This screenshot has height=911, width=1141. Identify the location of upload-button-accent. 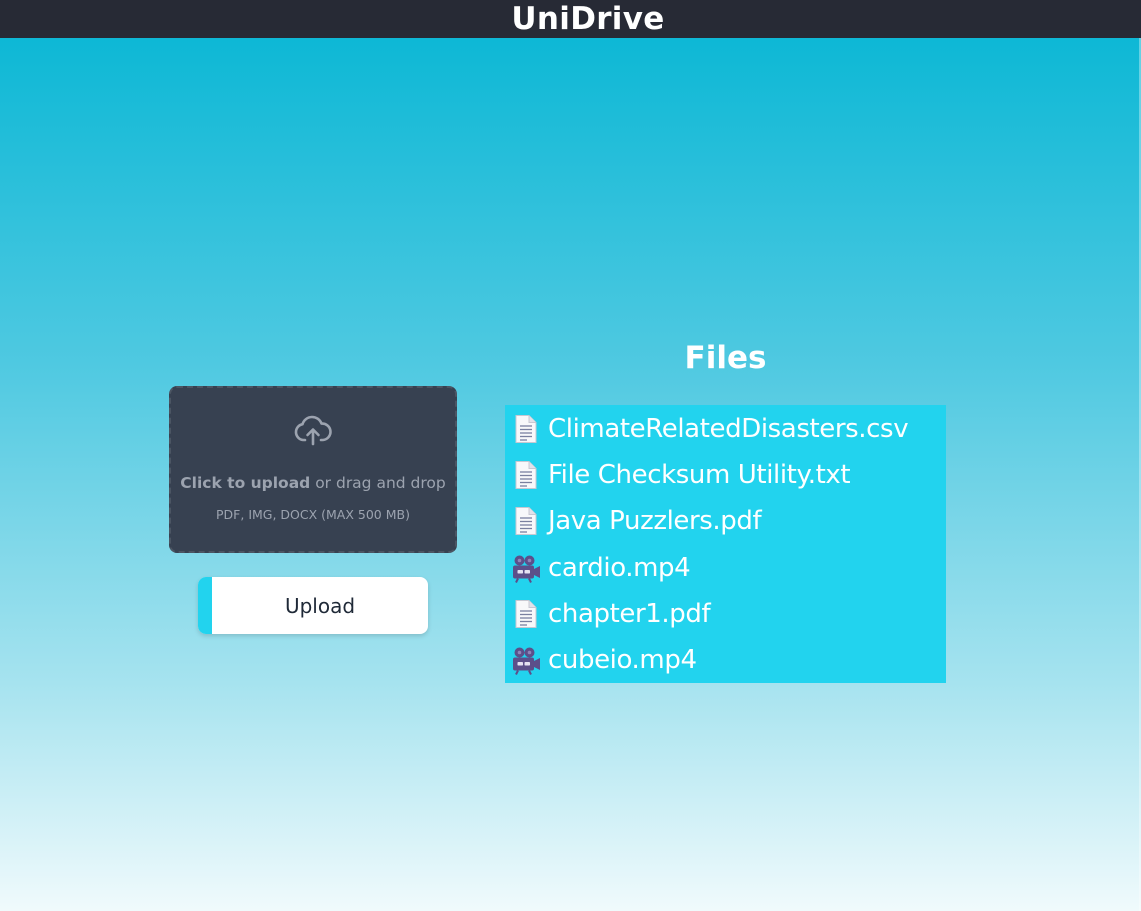
(205, 605).